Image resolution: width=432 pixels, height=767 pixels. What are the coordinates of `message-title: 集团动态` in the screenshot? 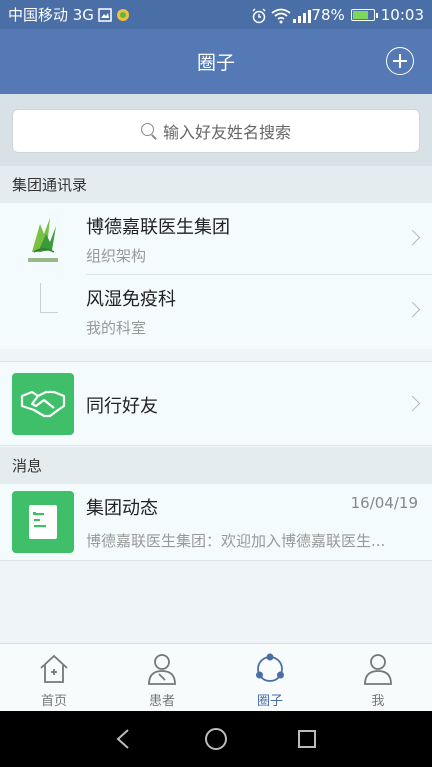 It's located at (122, 508).